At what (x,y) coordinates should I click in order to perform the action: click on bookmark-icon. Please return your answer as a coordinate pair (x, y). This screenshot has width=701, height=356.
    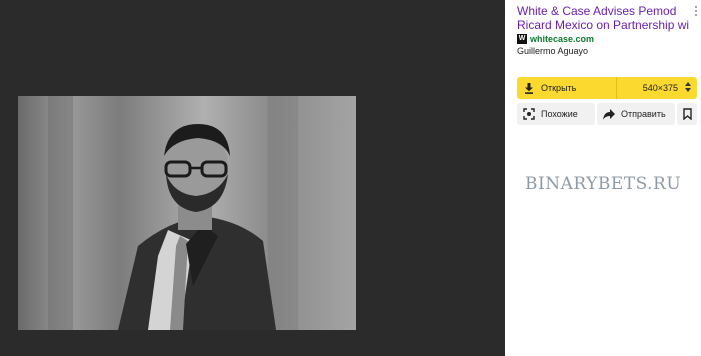
    Looking at the image, I should click on (687, 114).